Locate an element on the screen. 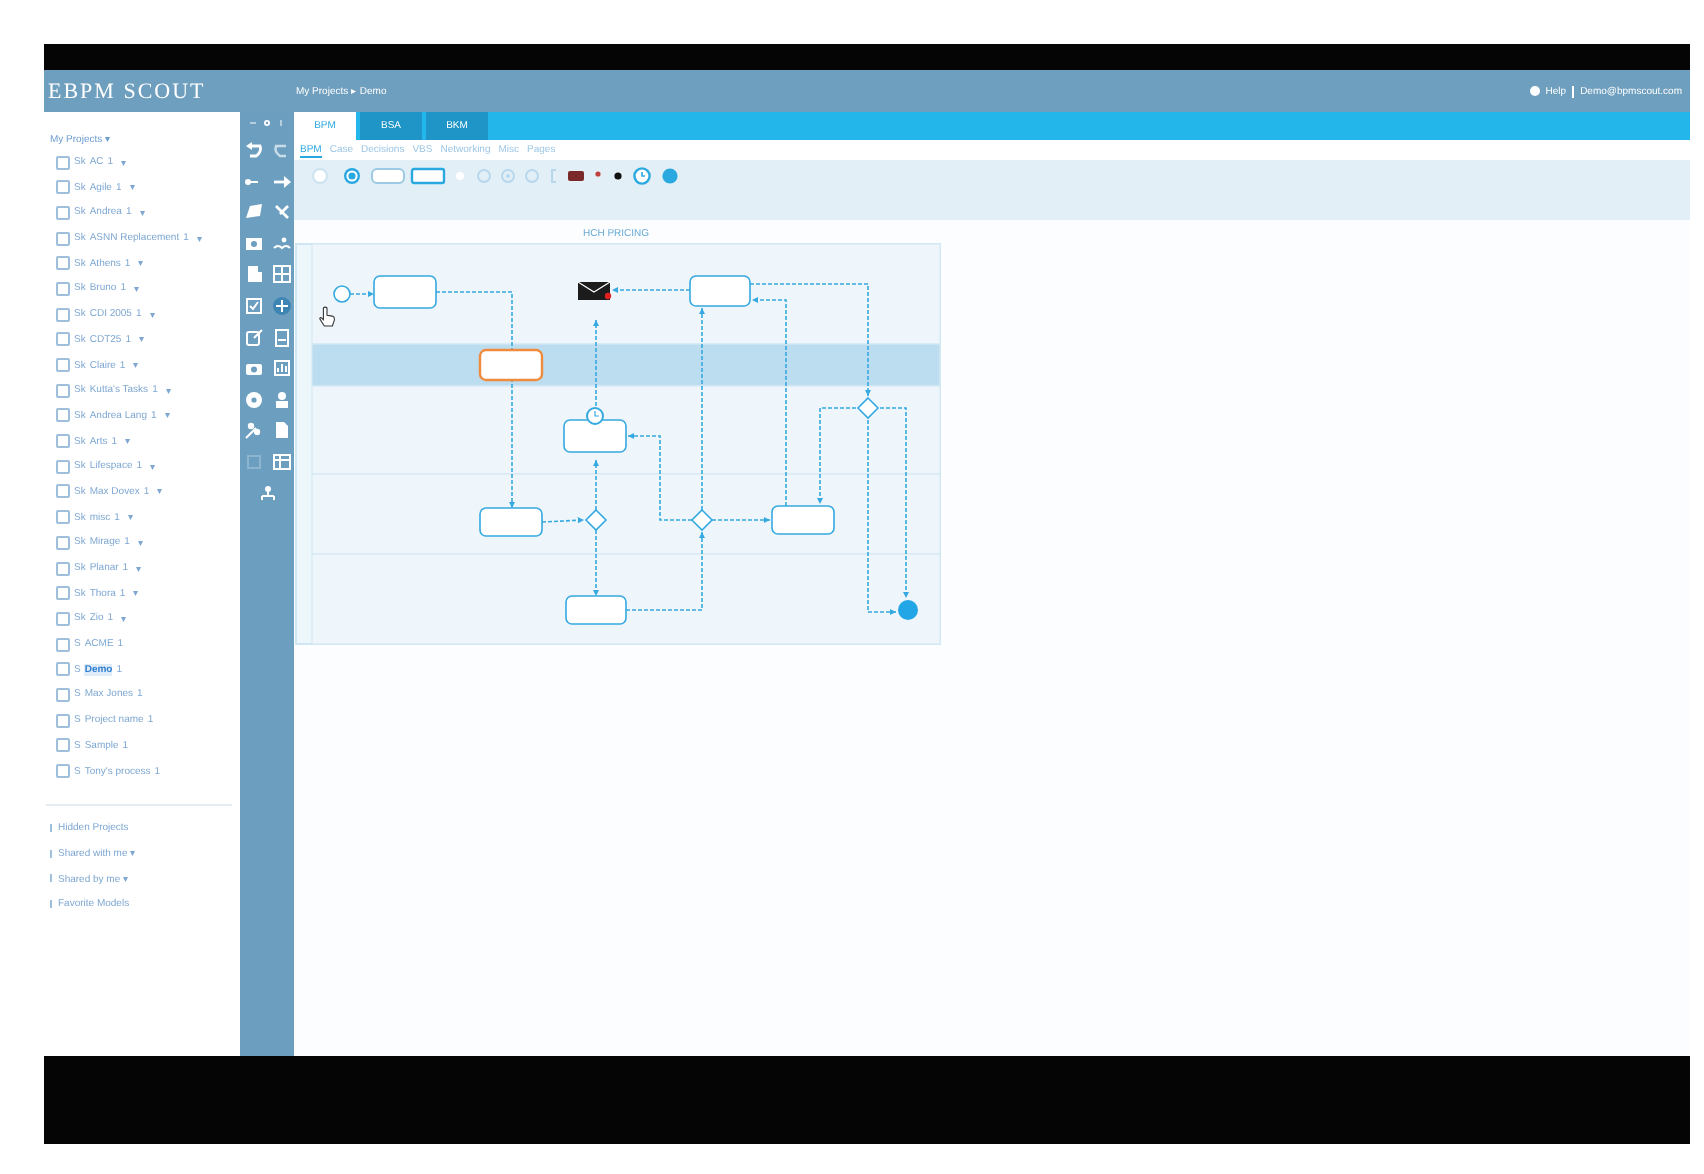 The image size is (1704, 1174). end-event is located at coordinates (908, 610).